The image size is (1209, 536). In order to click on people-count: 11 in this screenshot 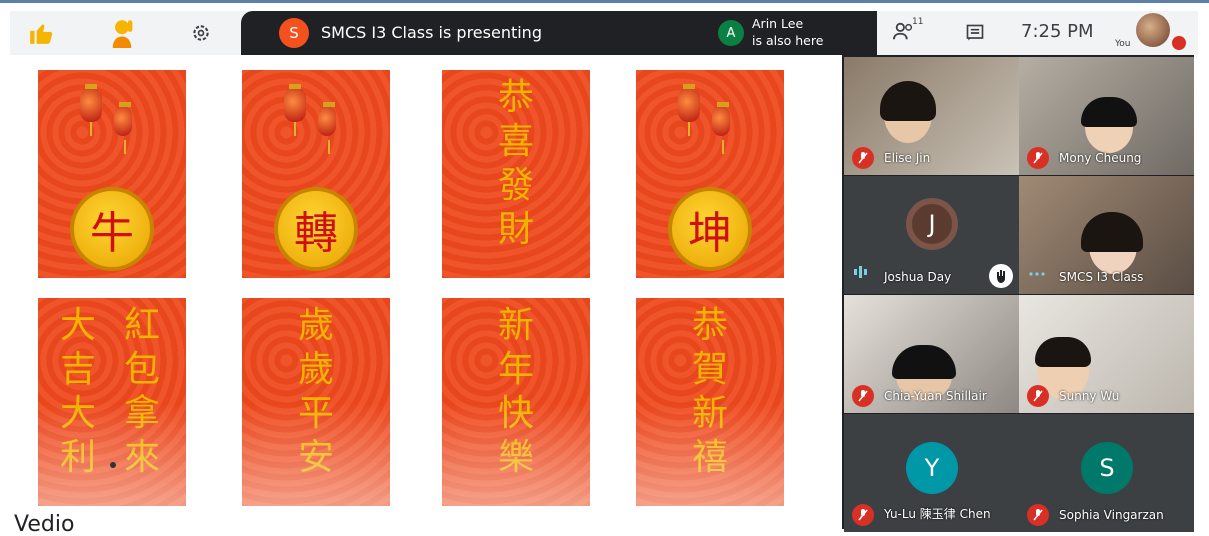, I will do `click(918, 22)`.